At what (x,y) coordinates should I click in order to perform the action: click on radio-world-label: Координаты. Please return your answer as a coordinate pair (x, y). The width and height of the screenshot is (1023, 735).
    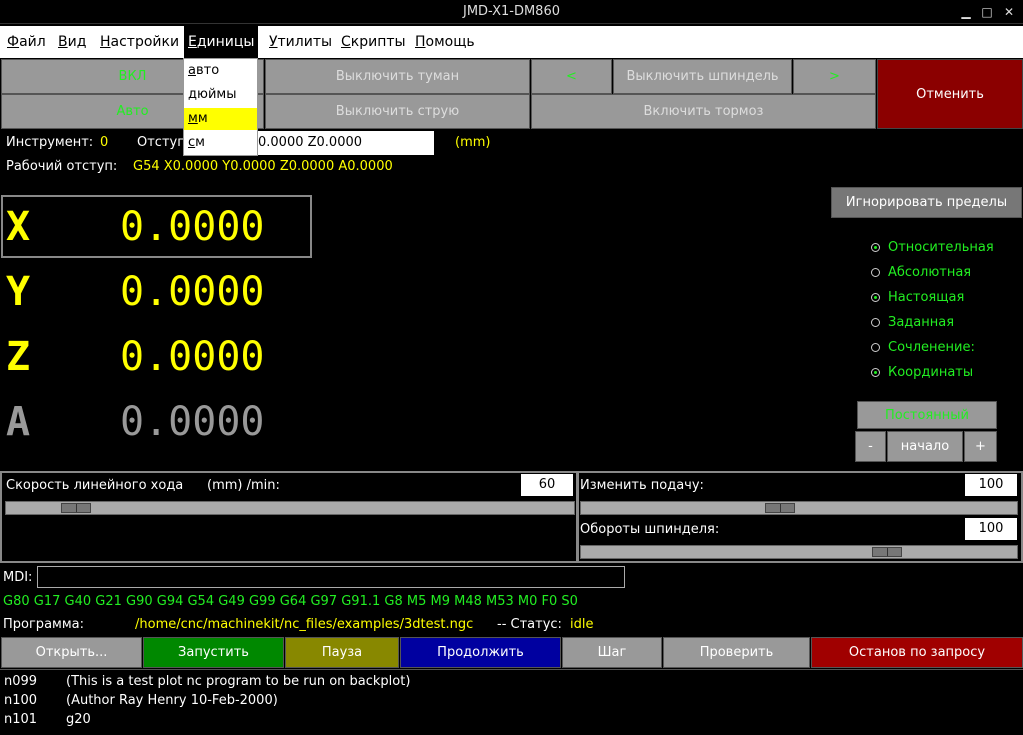
    Looking at the image, I should click on (931, 372).